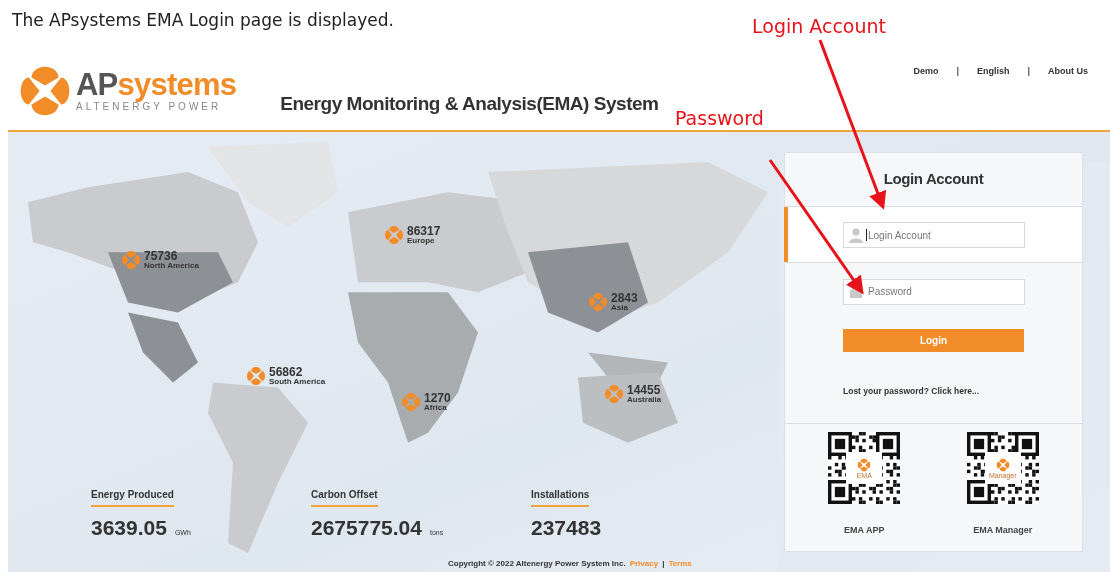  What do you see at coordinates (149, 107) in the screenshot?
I see `brand-tagline: ALTENERGY POWER` at bounding box center [149, 107].